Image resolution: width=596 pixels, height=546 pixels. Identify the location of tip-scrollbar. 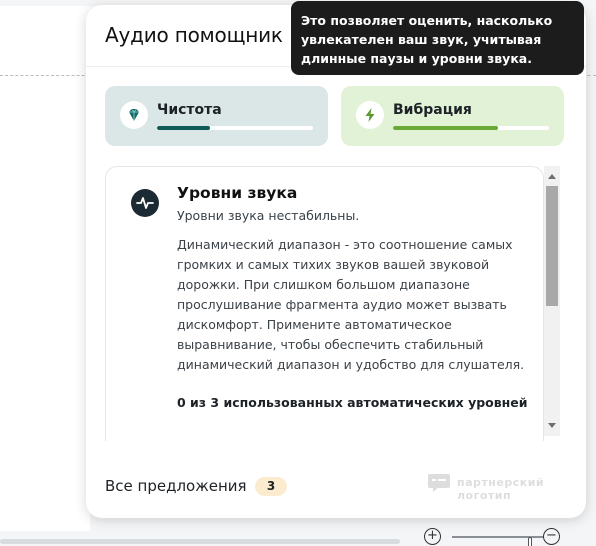
(552, 301).